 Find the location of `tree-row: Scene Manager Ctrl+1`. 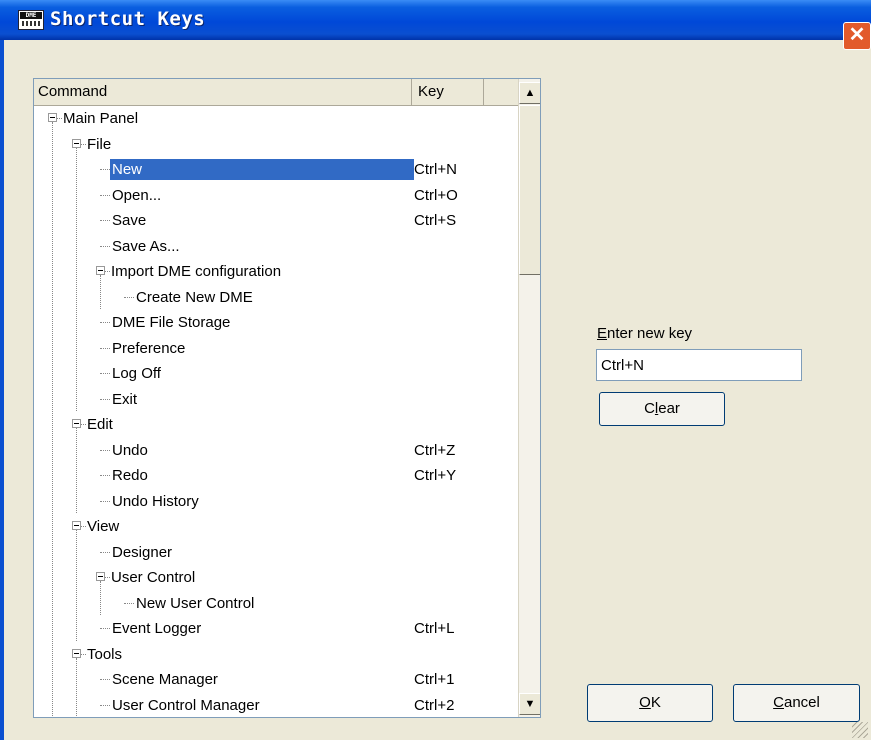

tree-row: Scene Manager Ctrl+1 is located at coordinates (276, 680).